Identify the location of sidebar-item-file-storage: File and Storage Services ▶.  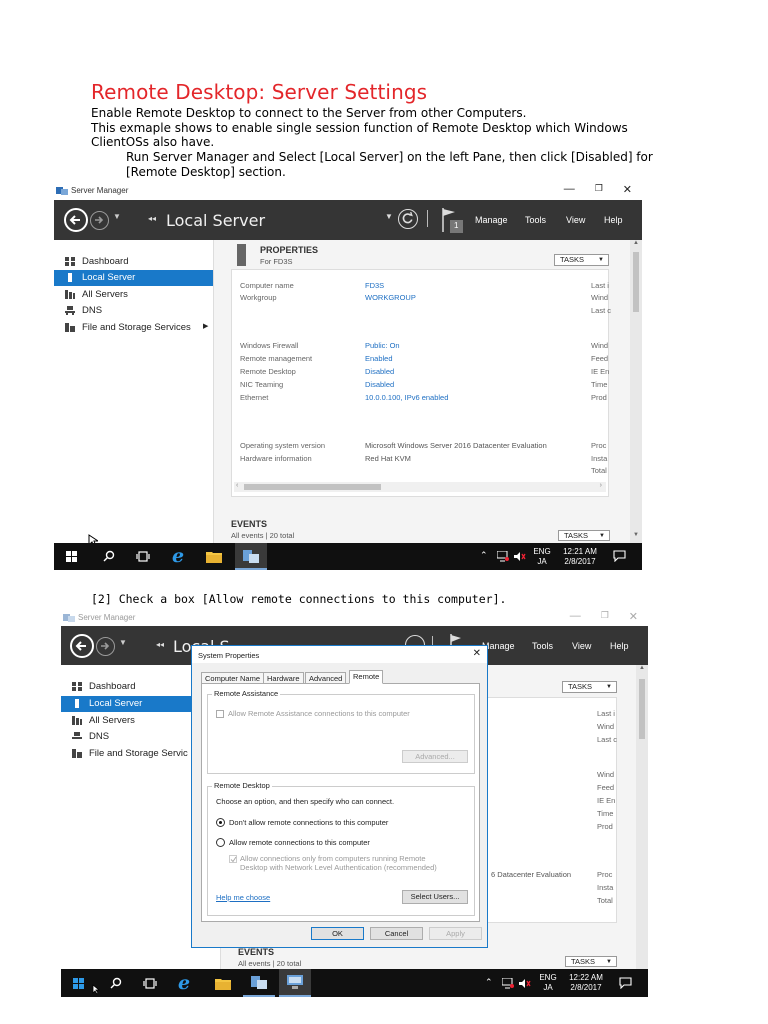
(133, 328).